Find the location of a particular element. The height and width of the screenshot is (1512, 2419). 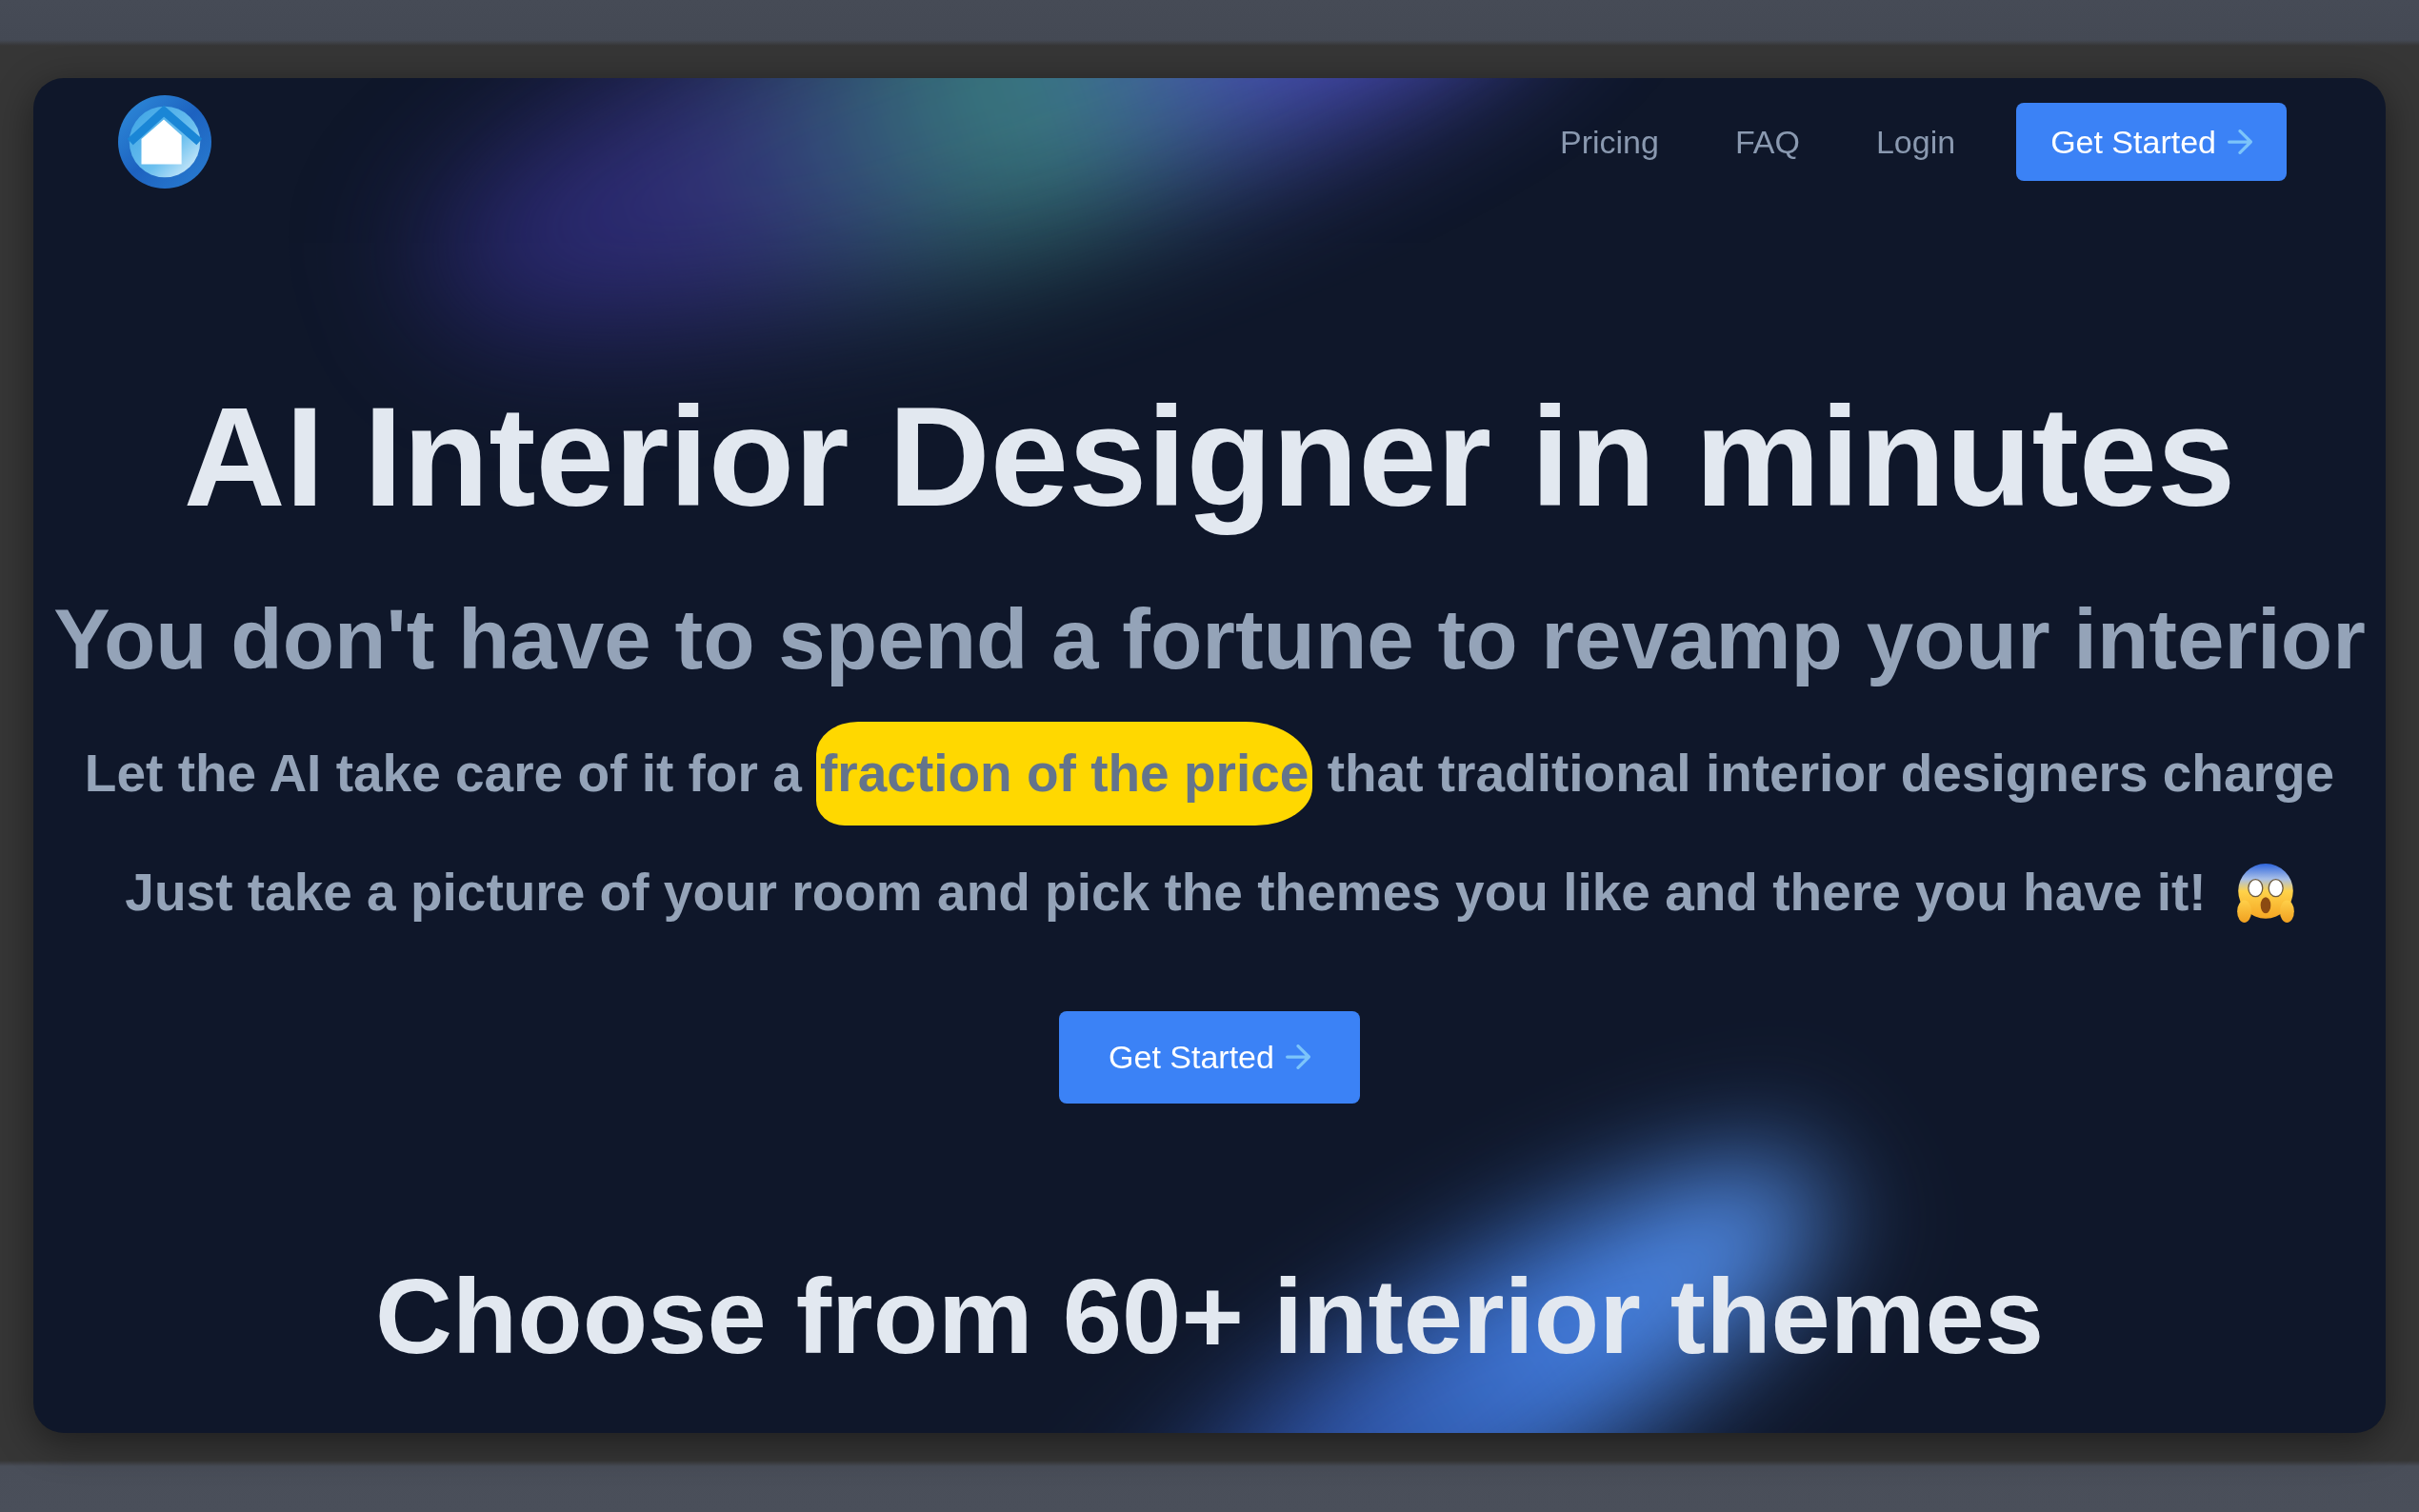

description-text: Let the AI take care of it for a fraction of the price that traditional interior designers charge is located at coordinates (1209, 773).